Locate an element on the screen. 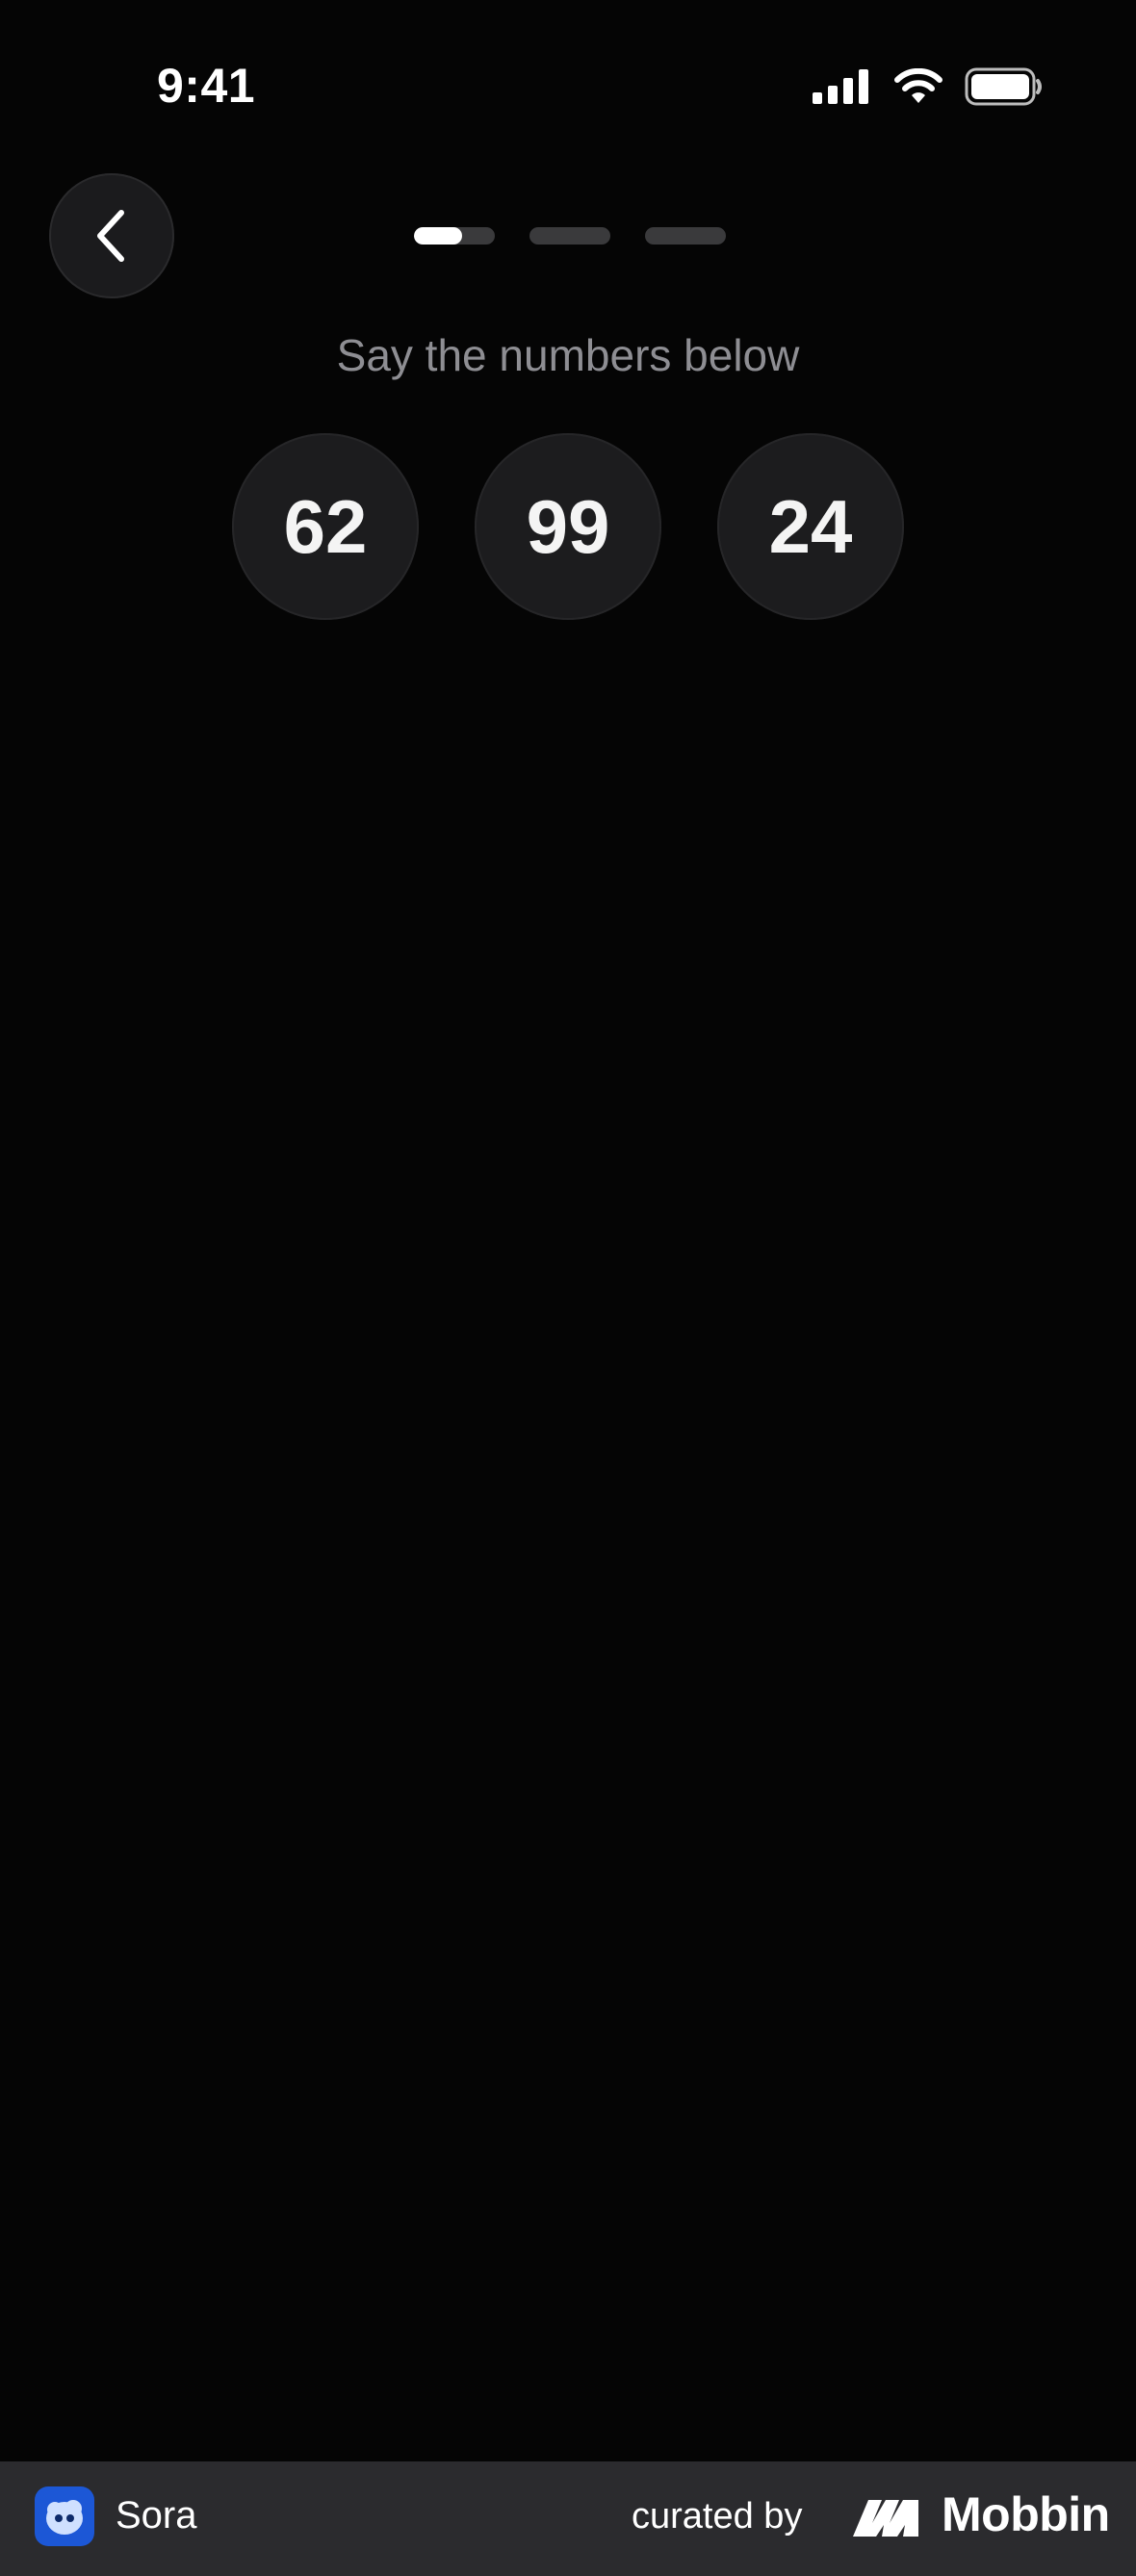  sora-app-icon is located at coordinates (65, 2516).